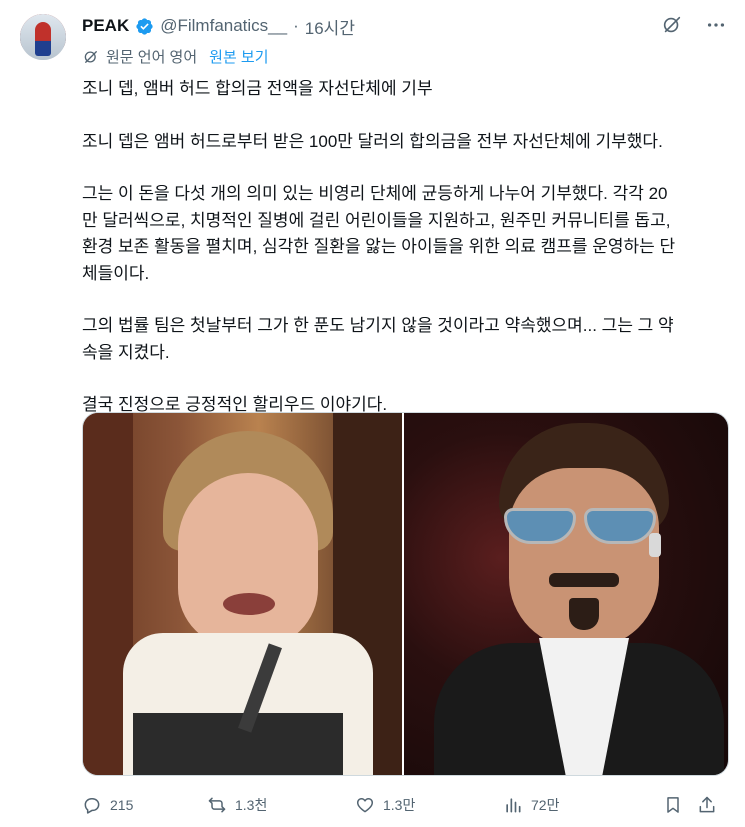 This screenshot has height=827, width=745. What do you see at coordinates (257, 88) in the screenshot?
I see `tweet-paragraph: 조니 뎁, 앰버 허드 합의금 전액을 자선단체에 기부` at bounding box center [257, 88].